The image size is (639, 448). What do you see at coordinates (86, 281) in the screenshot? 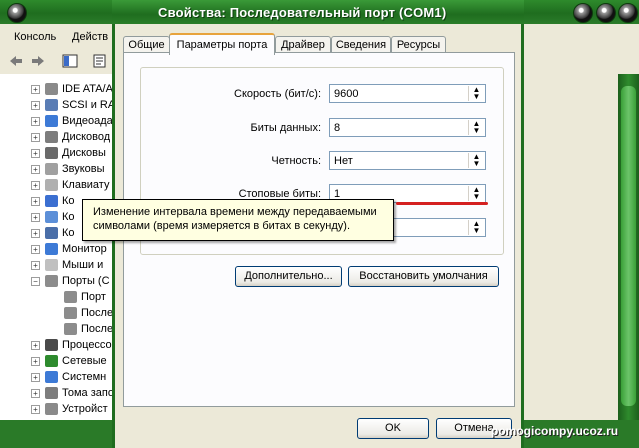
I see `tree-item-label: Порты (C` at bounding box center [86, 281].